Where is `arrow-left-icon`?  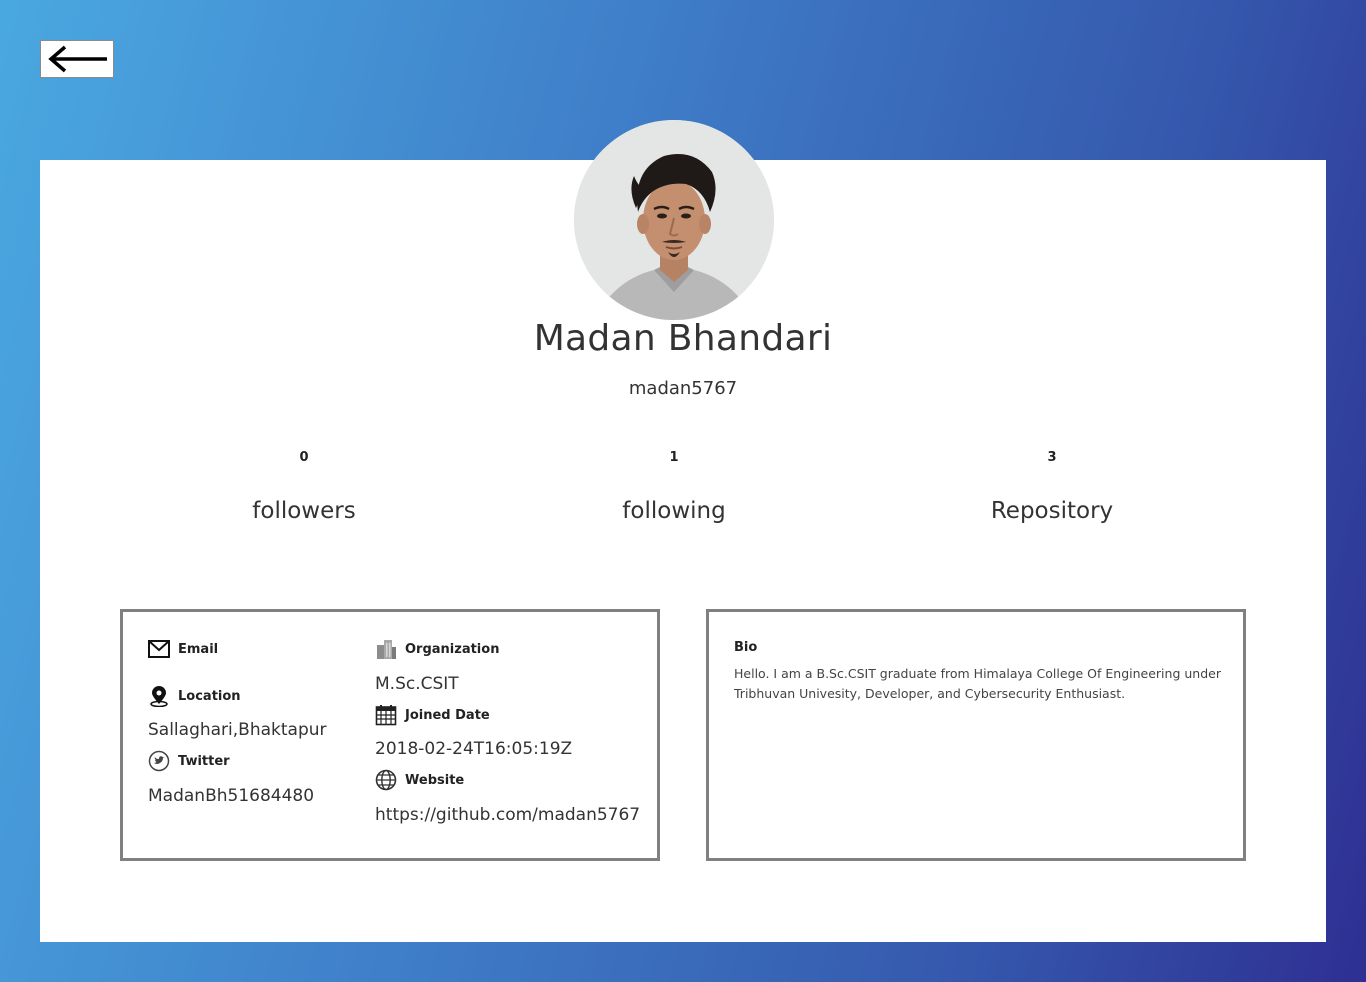
arrow-left-icon is located at coordinates (77, 59).